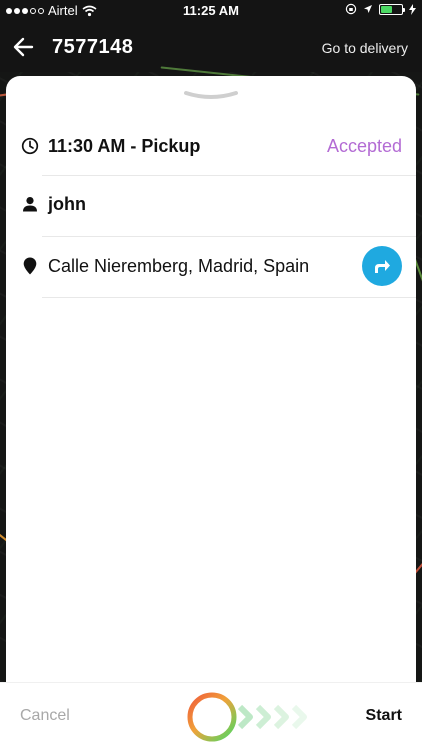 This screenshot has width=422, height=750. What do you see at coordinates (211, 47) in the screenshot?
I see `nav-bar: 7577148 Go to delivery` at bounding box center [211, 47].